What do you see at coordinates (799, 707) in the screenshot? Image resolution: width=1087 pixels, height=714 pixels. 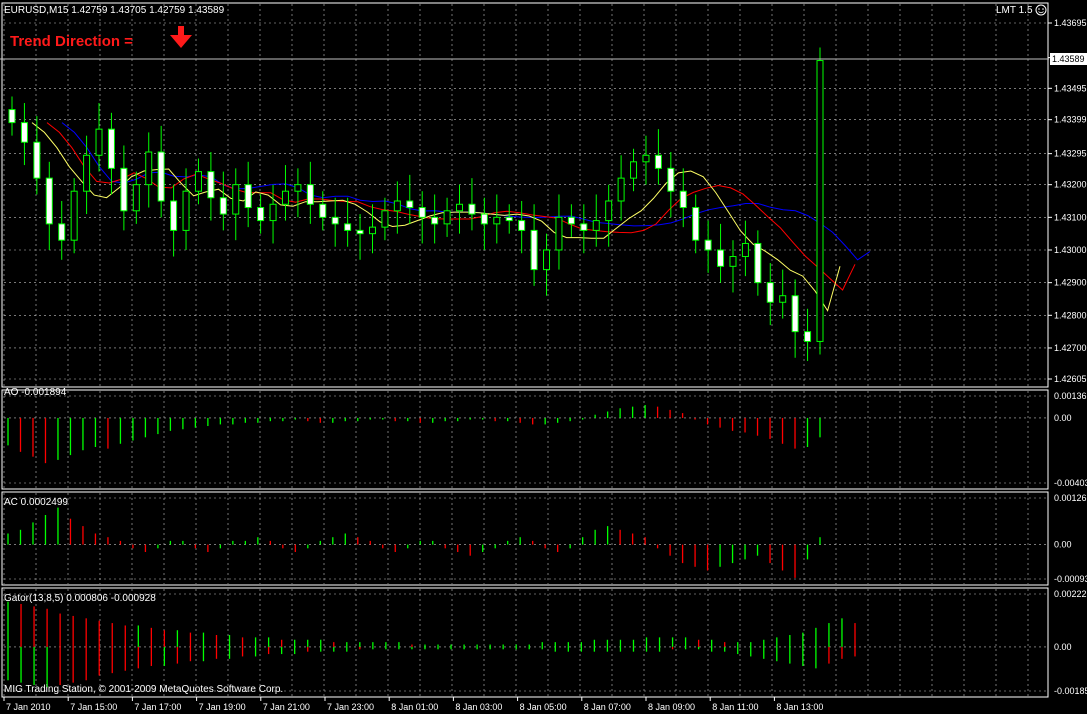 I see `time-tick-label: 8 Jan 13:00` at bounding box center [799, 707].